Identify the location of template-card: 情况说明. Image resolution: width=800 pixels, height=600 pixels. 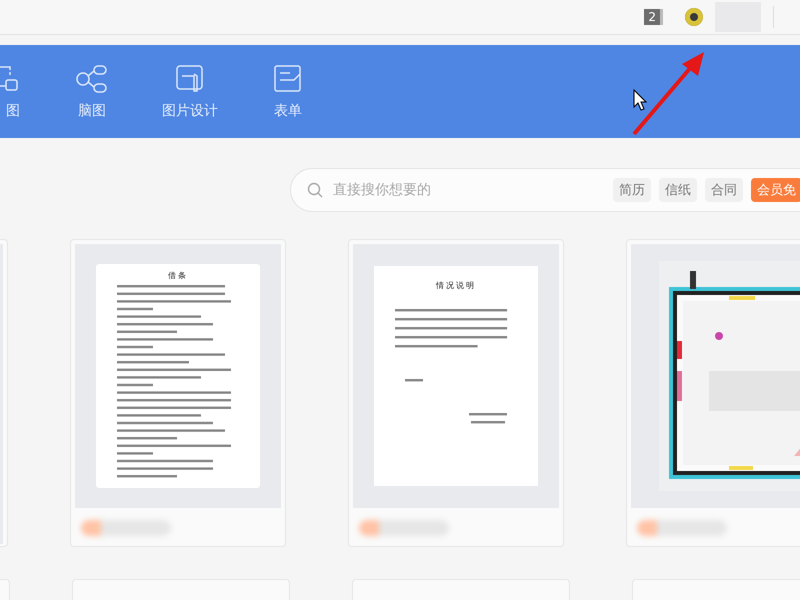
(456, 393).